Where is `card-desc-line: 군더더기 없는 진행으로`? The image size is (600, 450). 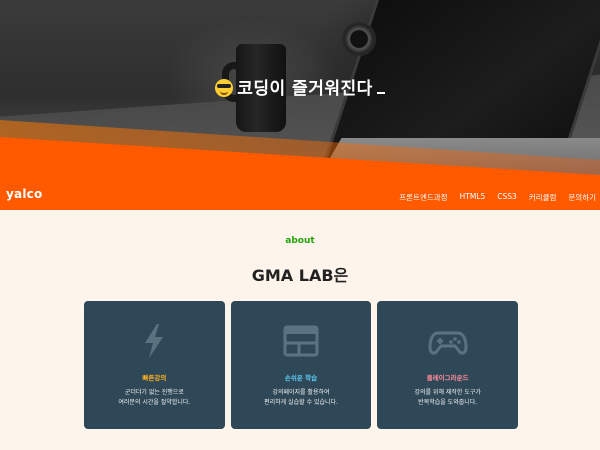
card-desc-line: 군더더기 없는 진행으로 is located at coordinates (154, 392).